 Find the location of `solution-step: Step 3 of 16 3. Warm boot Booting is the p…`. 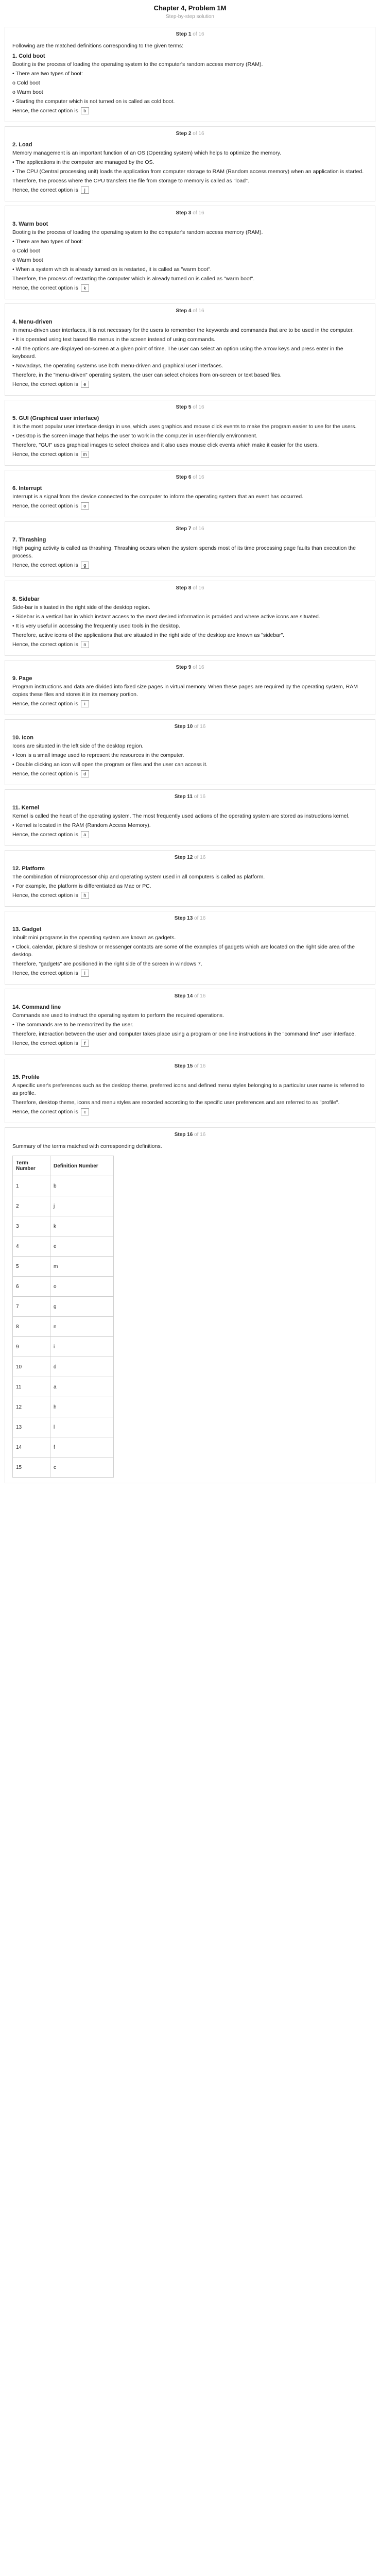

solution-step: Step 3 of 16 3. Warm boot Booting is the p… is located at coordinates (190, 252).